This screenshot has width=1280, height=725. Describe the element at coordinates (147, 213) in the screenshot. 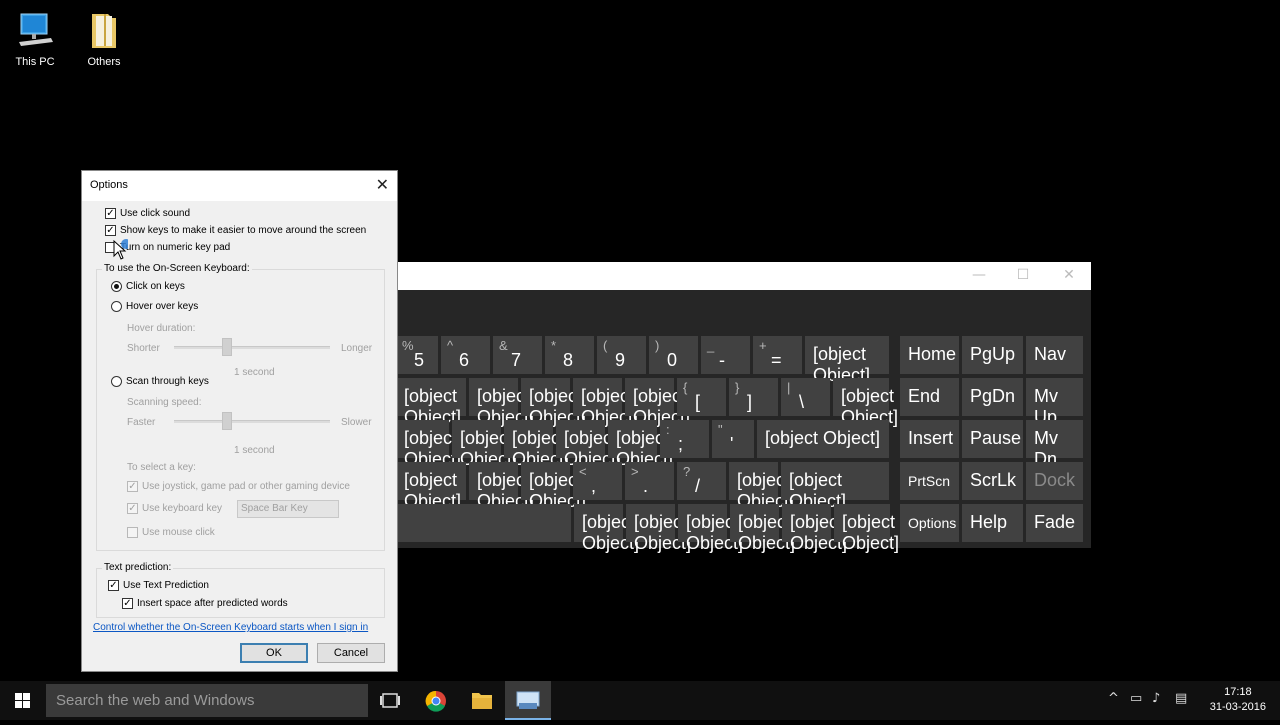

I see `use-click-sound-checkbox: ✓ Use click sound` at that location.